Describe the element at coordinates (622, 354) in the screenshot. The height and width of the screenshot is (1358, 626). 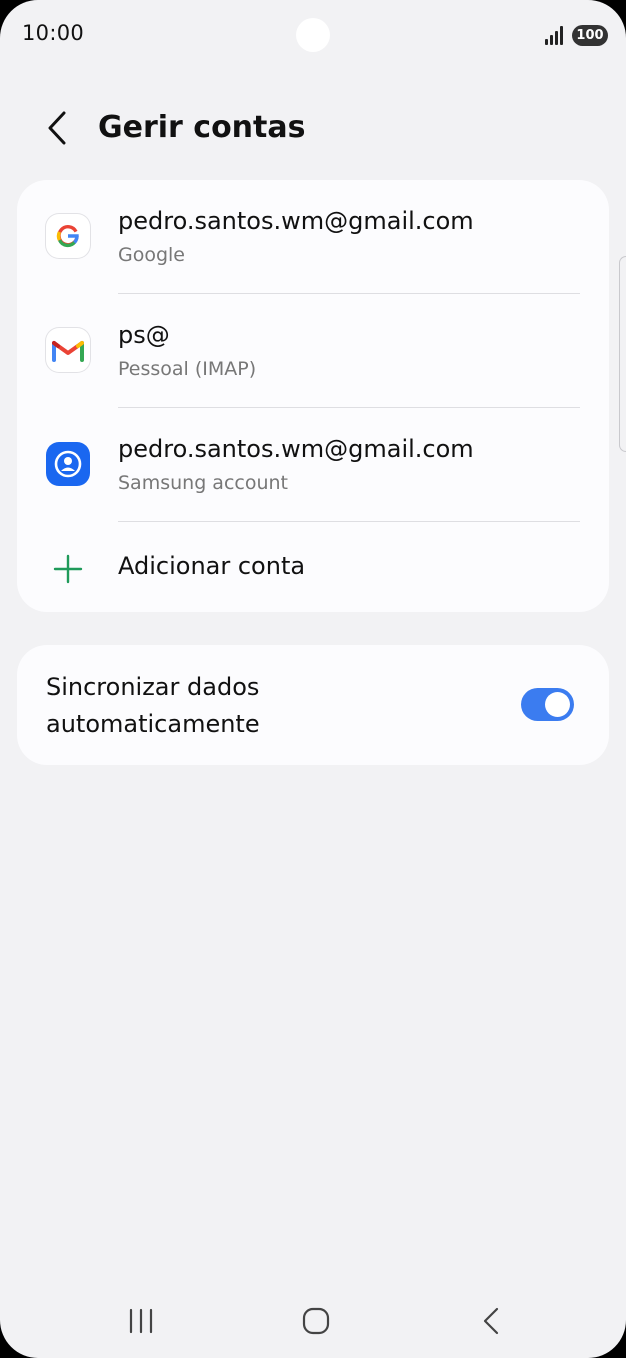
I see `scroll-handle` at that location.